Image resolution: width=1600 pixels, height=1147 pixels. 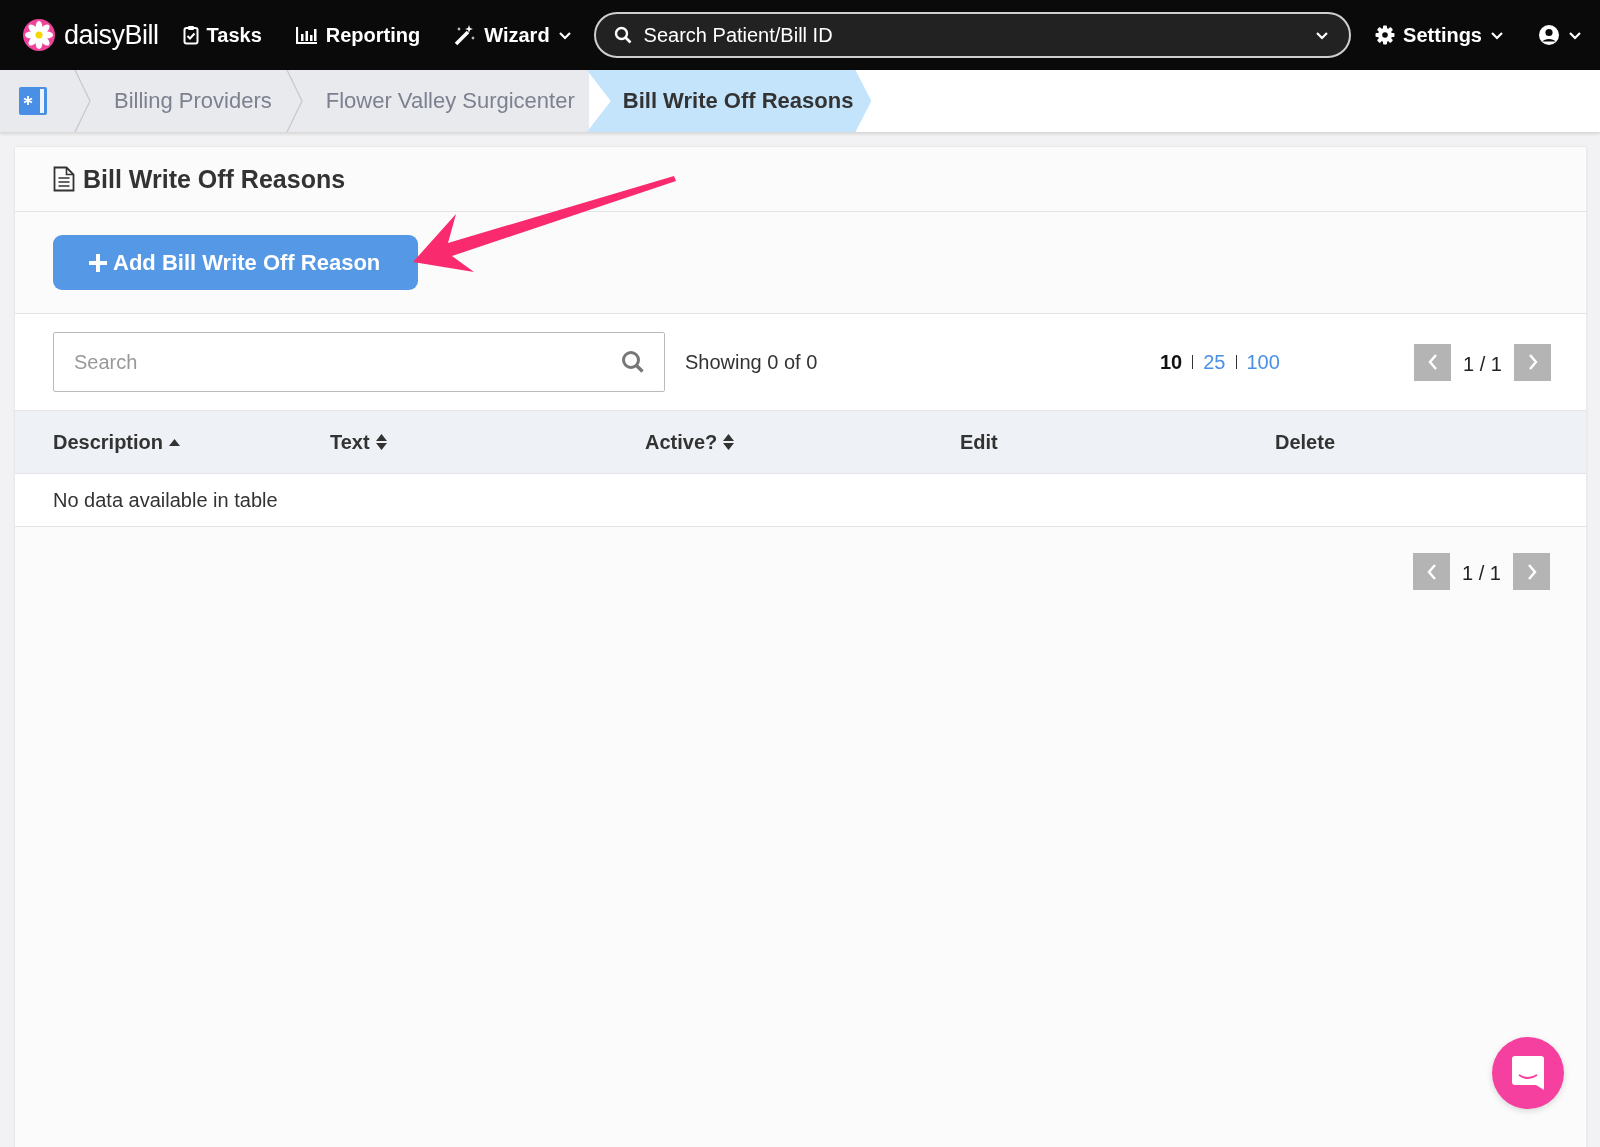 I want to click on brand-name: daisyBill, so click(x=111, y=35).